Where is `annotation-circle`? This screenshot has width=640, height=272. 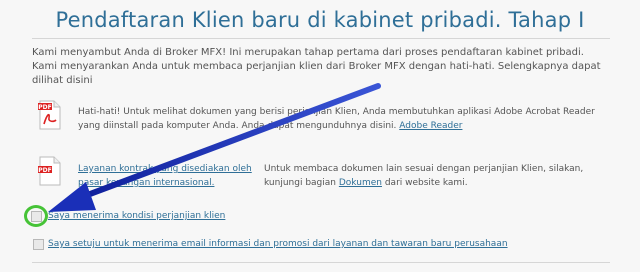
annotation-circle is located at coordinates (36, 216).